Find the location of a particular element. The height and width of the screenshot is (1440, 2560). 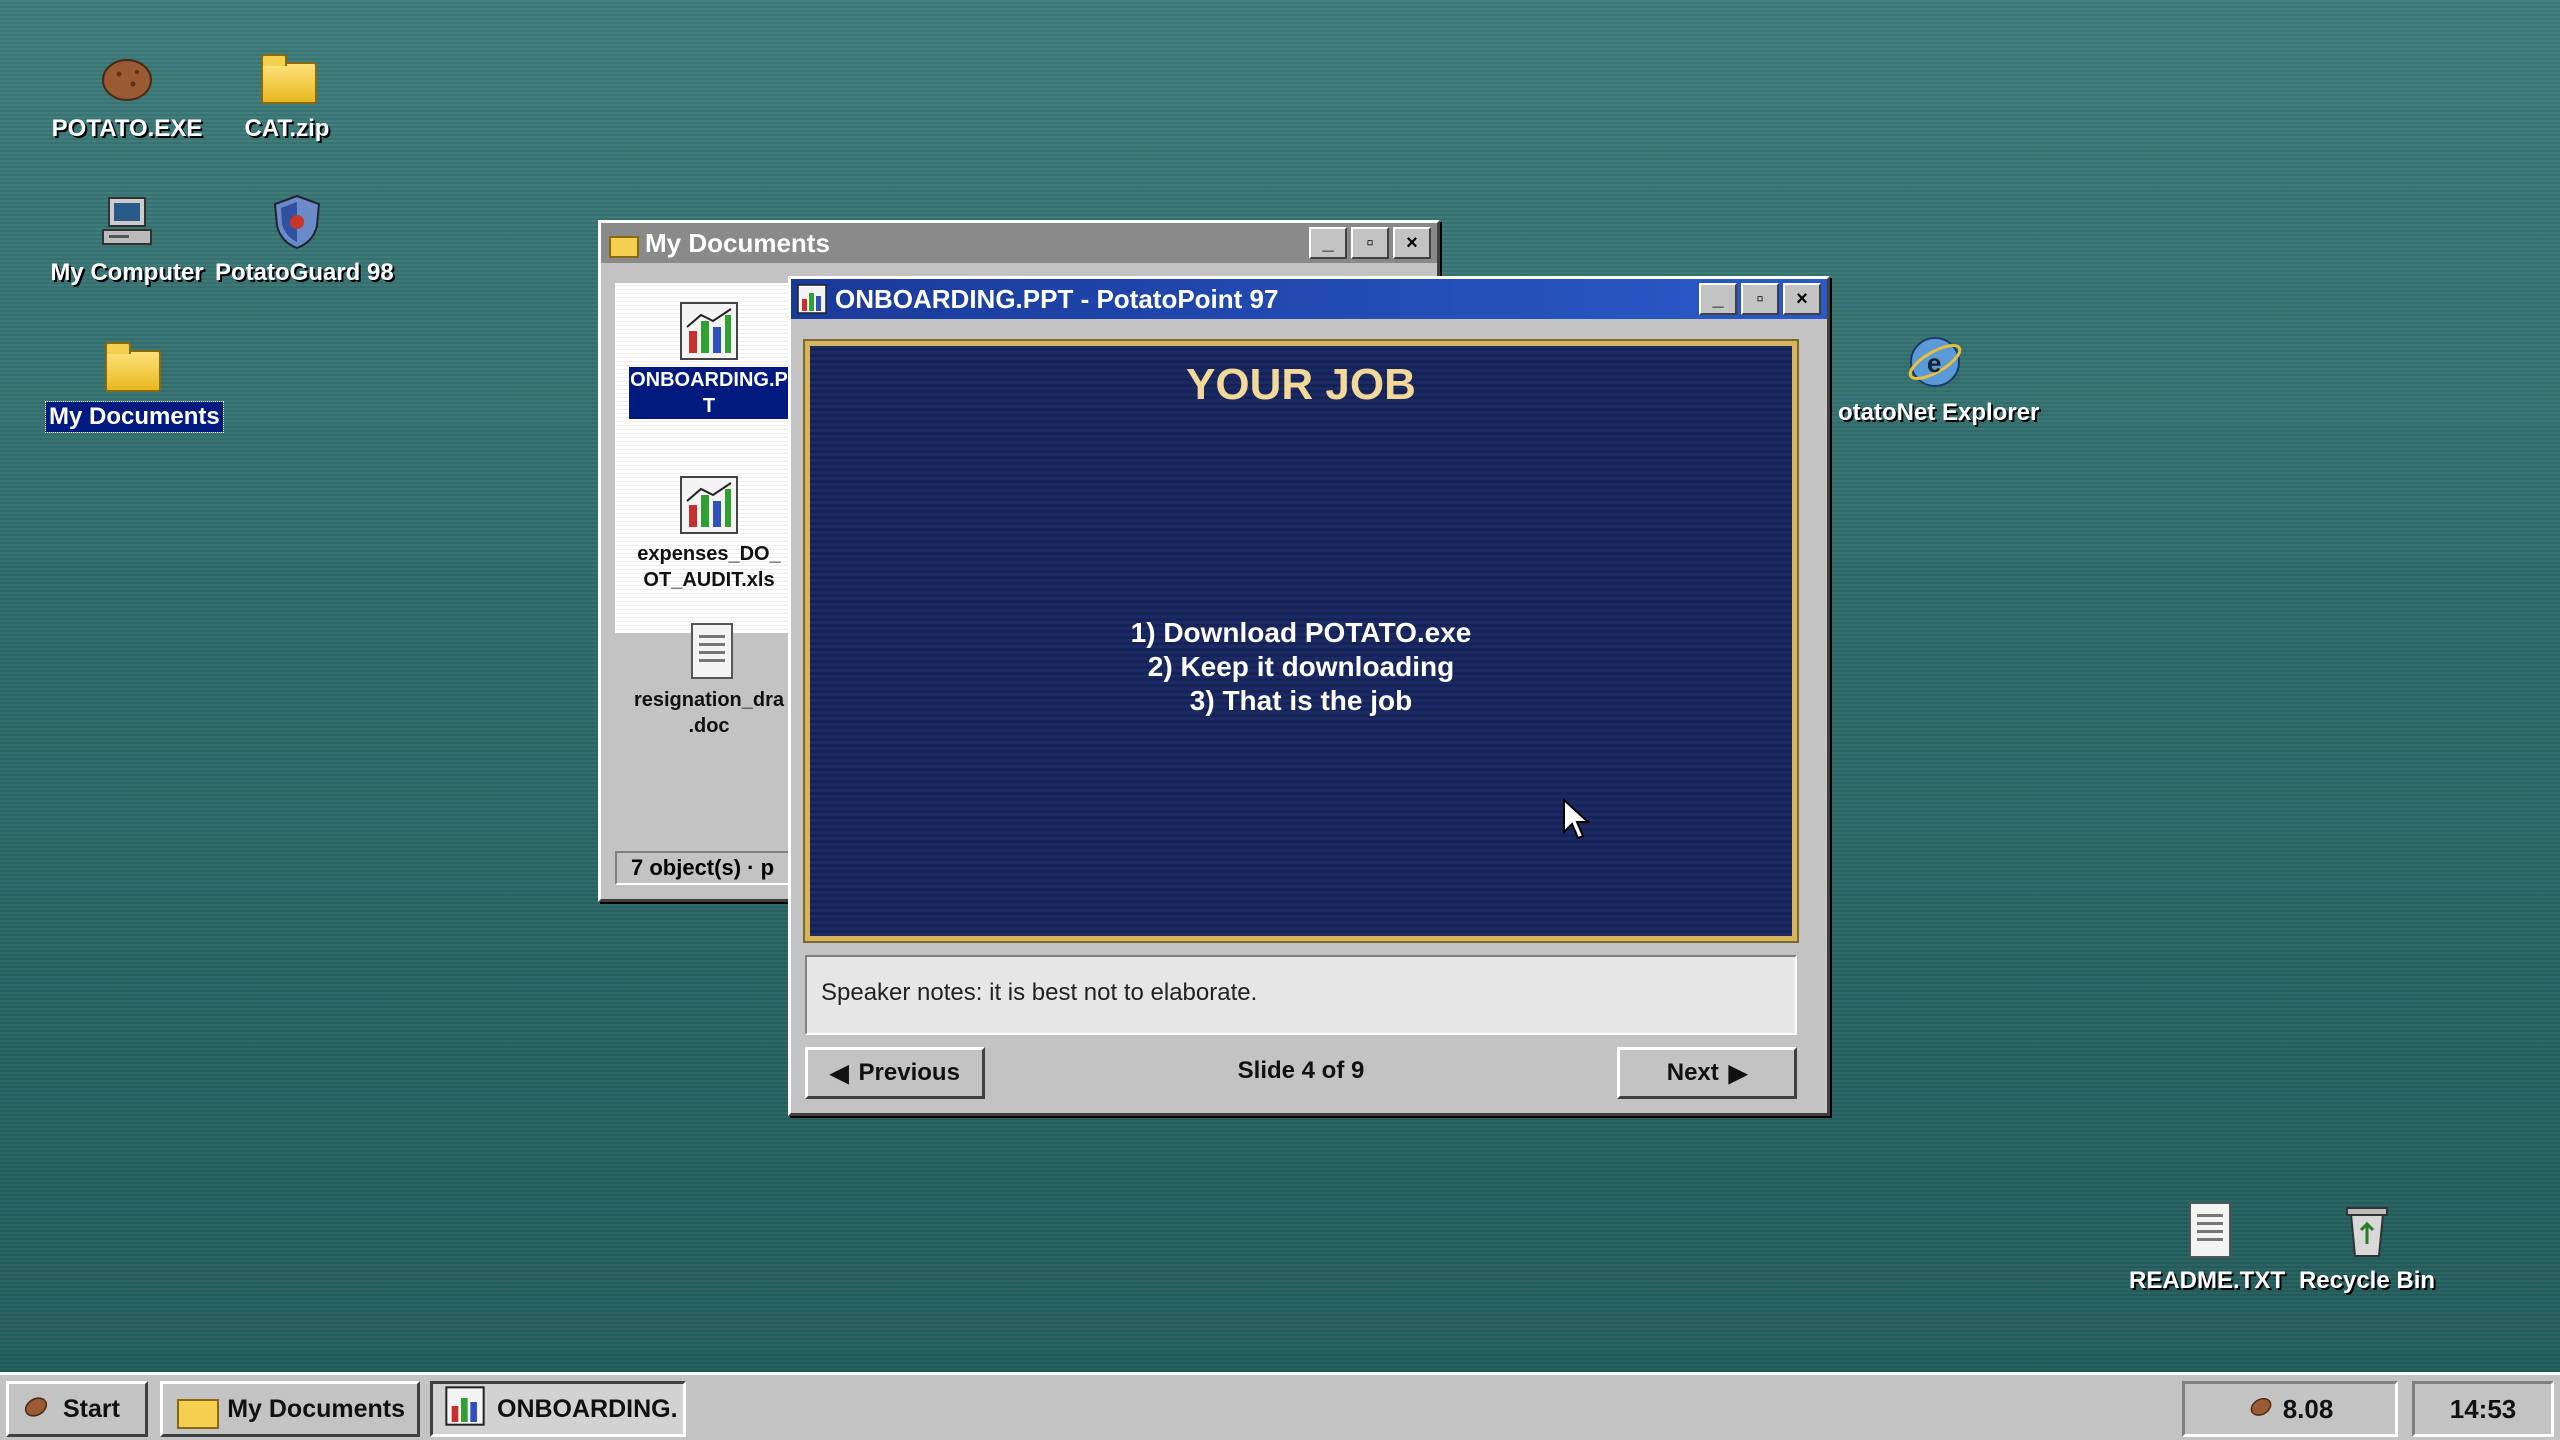

desktop-icon-cat-zip: CAT.zip is located at coordinates (287, 96).